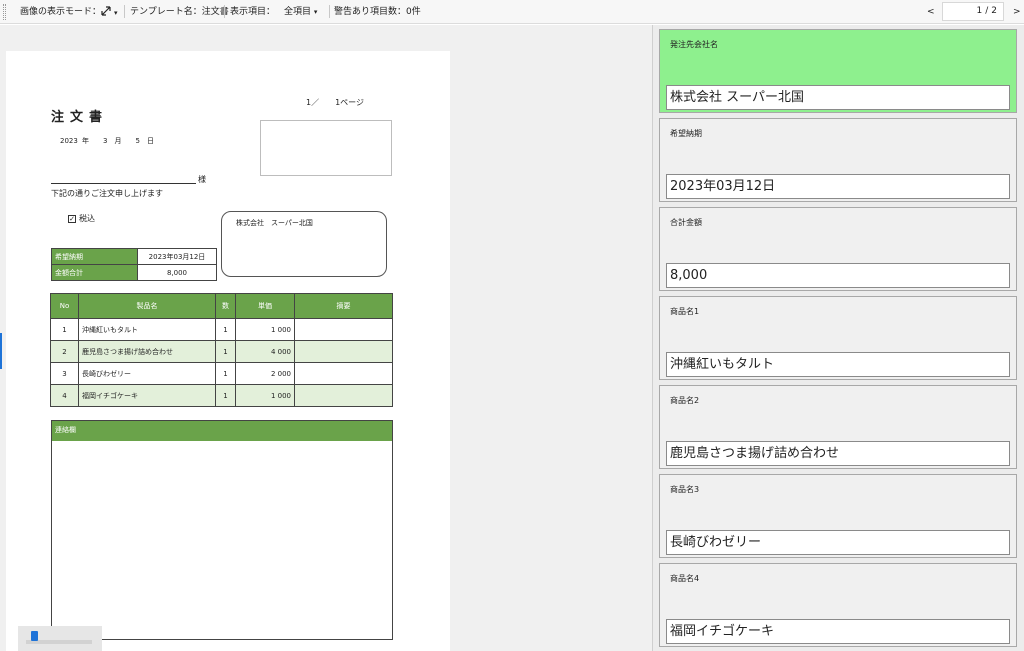 The image size is (1024, 651). I want to click on column-header: 製品名, so click(147, 306).